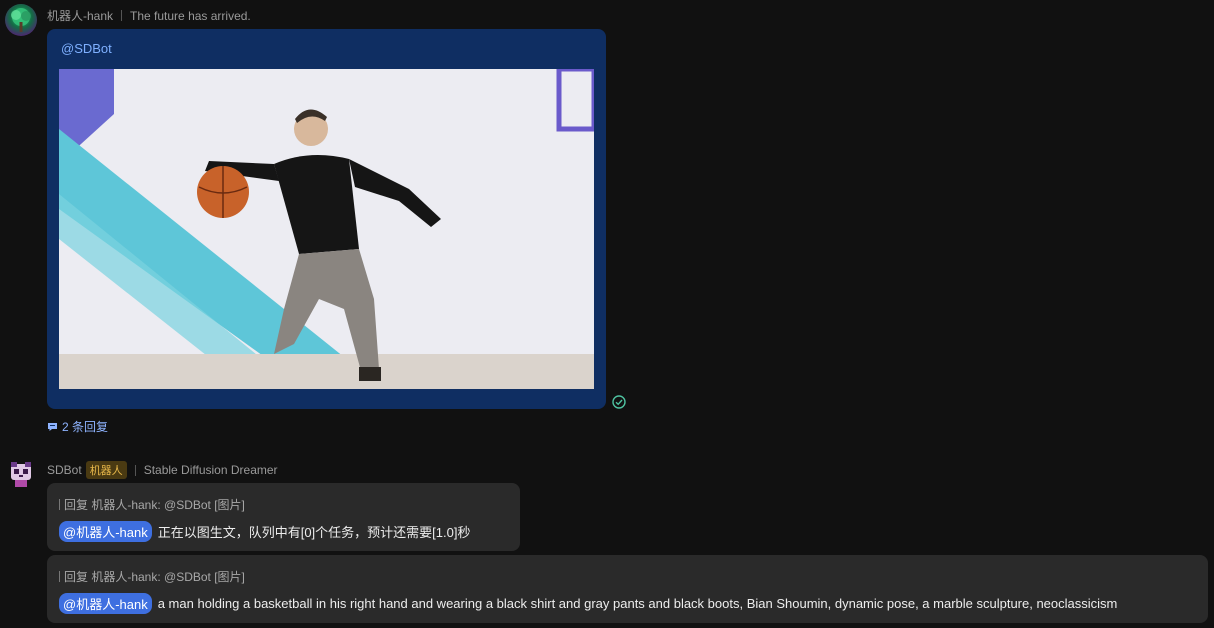  I want to click on replies-link: 2 条回复, so click(77, 426).